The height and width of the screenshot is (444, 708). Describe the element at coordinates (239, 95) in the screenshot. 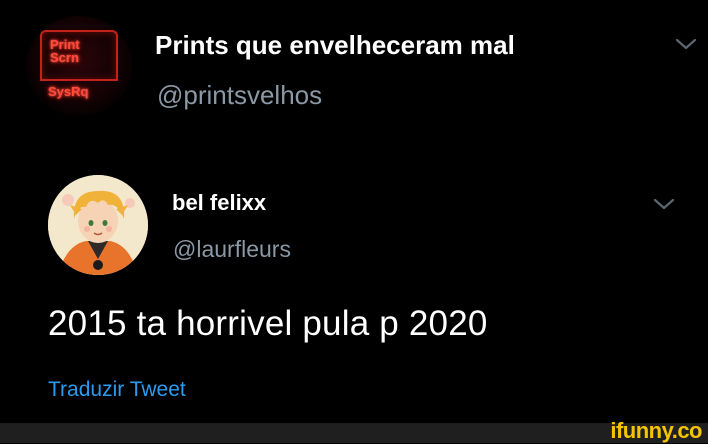

I see `handle: @printsvelhos` at that location.